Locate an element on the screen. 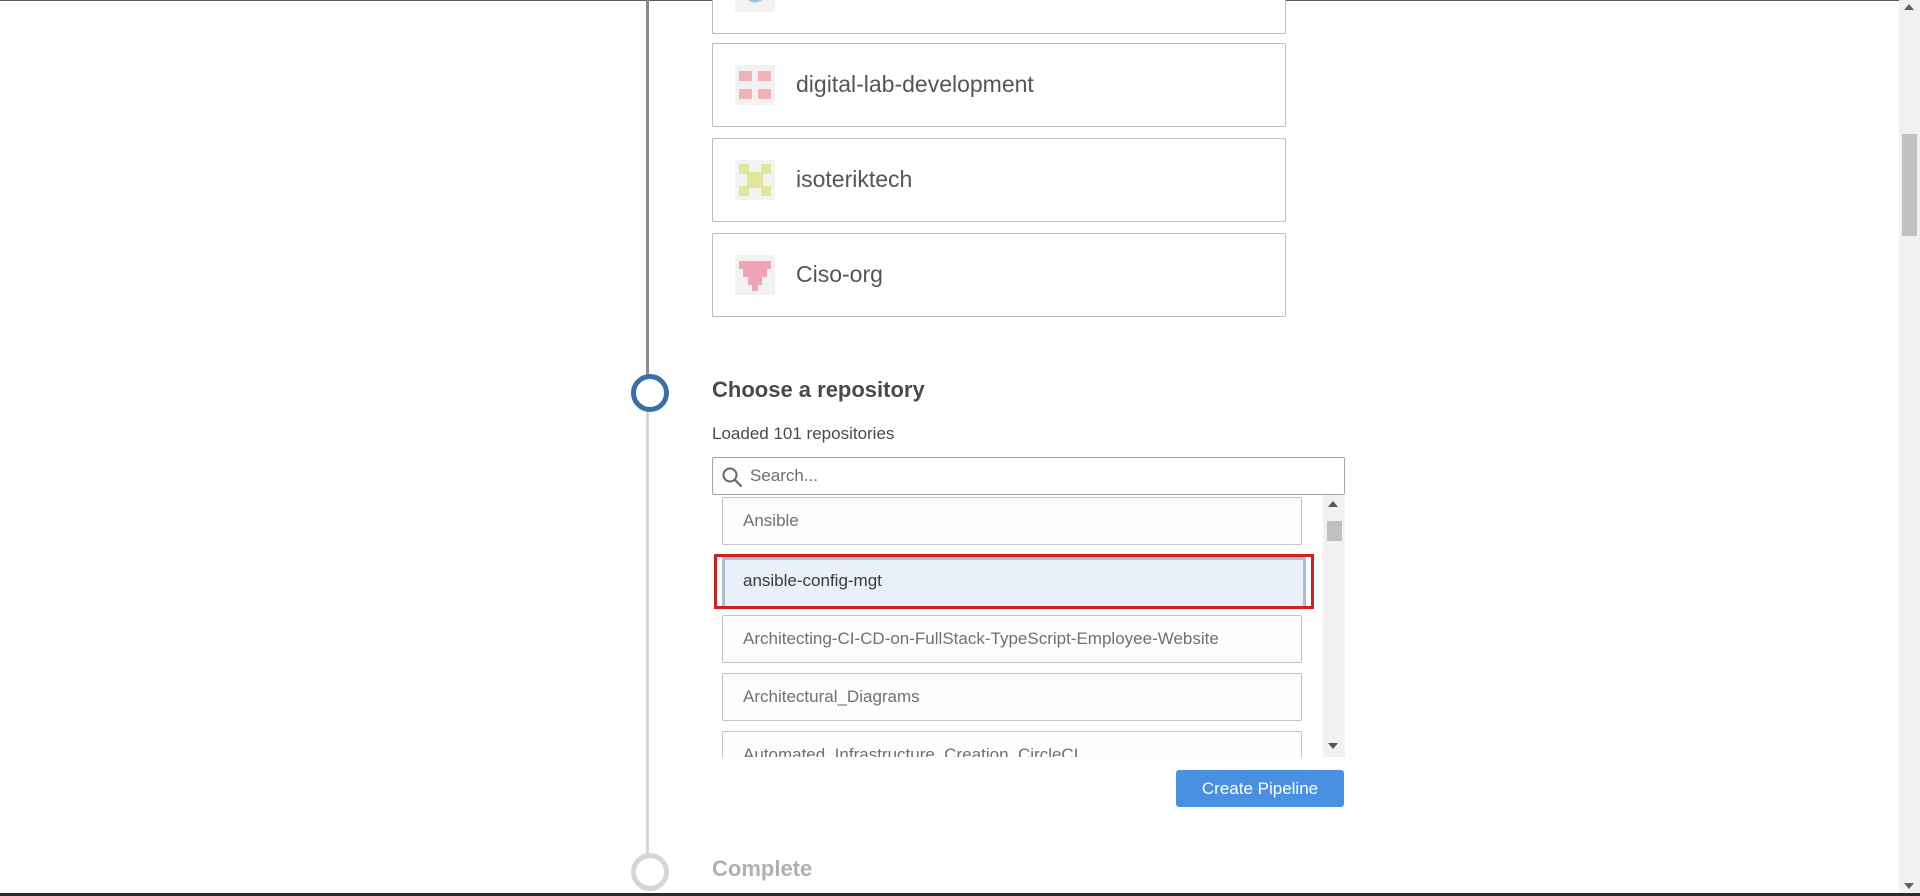  repository-name: Architectural_Diagrams is located at coordinates (831, 696).